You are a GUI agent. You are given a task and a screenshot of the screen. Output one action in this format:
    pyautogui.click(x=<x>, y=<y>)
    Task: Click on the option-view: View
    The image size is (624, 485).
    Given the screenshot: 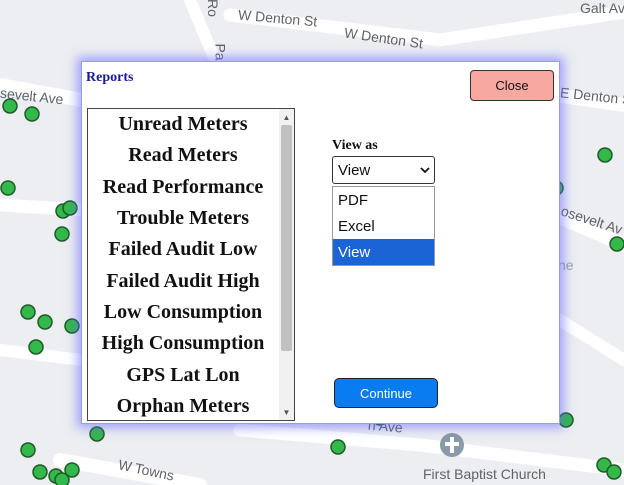 What is the action you would take?
    pyautogui.click(x=383, y=252)
    